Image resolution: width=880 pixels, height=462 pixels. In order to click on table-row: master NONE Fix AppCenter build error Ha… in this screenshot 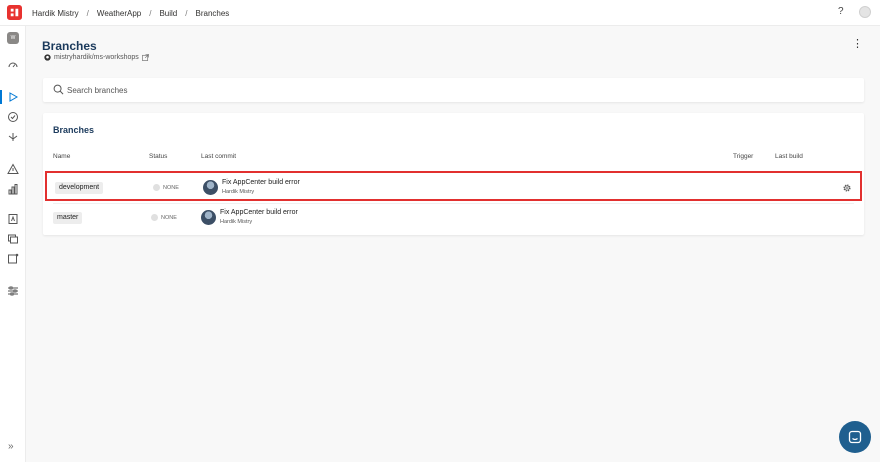, I will do `click(453, 218)`.